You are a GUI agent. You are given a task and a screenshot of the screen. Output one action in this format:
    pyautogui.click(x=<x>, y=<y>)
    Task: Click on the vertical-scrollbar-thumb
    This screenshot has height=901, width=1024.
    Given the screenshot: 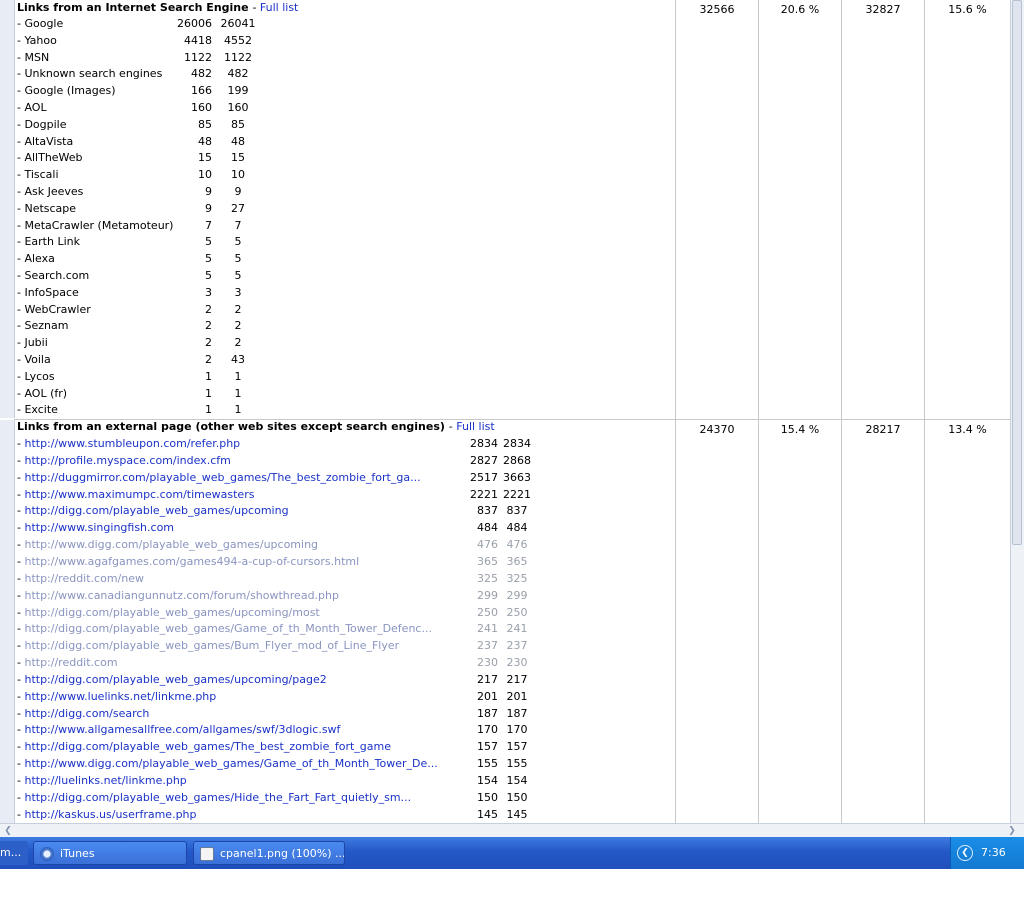 What is the action you would take?
    pyautogui.click(x=1017, y=272)
    